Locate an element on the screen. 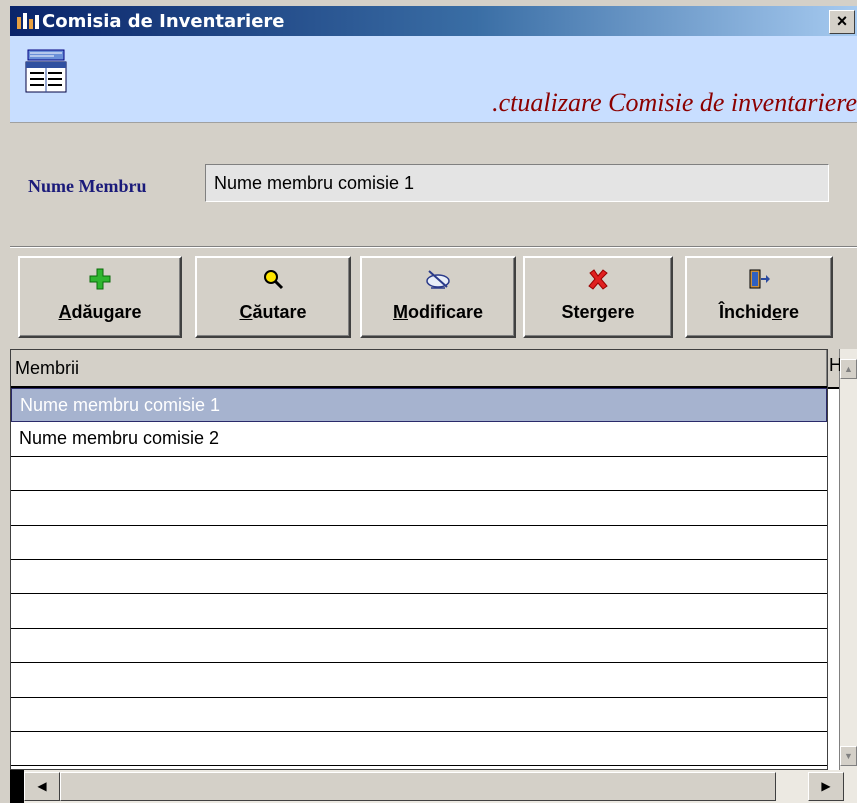 Image resolution: width=857 pixels, height=803 pixels. scroll-right-button: ▶ is located at coordinates (826, 786).